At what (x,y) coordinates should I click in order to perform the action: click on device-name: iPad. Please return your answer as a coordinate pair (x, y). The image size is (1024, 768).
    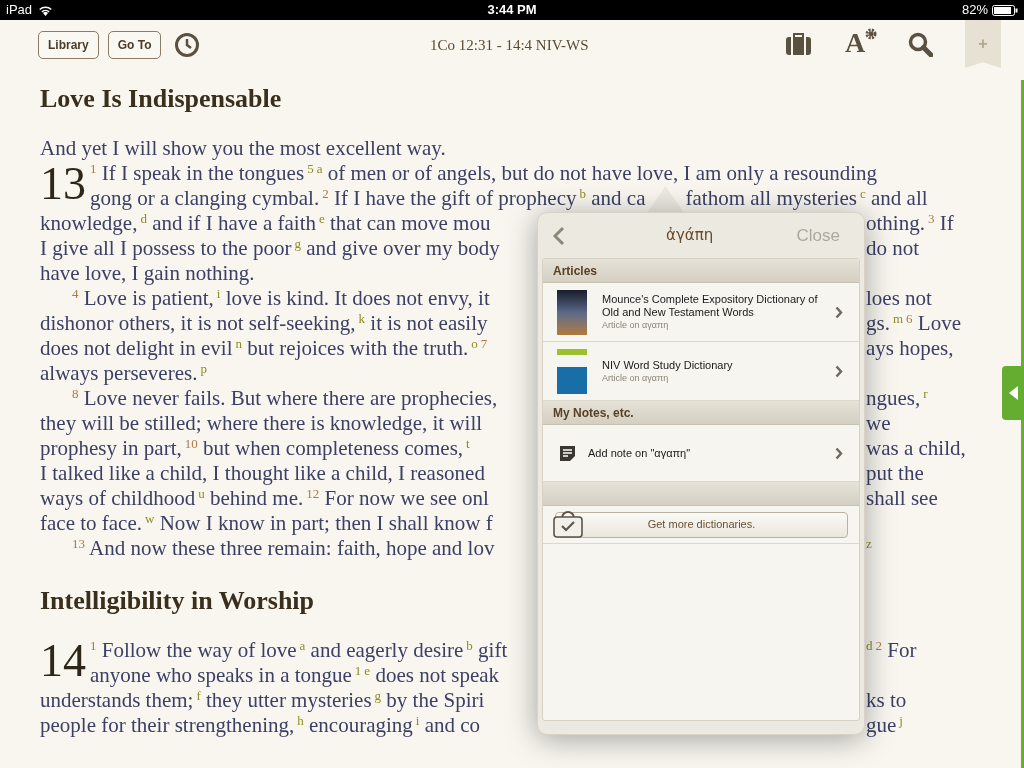
    Looking at the image, I should click on (19, 10).